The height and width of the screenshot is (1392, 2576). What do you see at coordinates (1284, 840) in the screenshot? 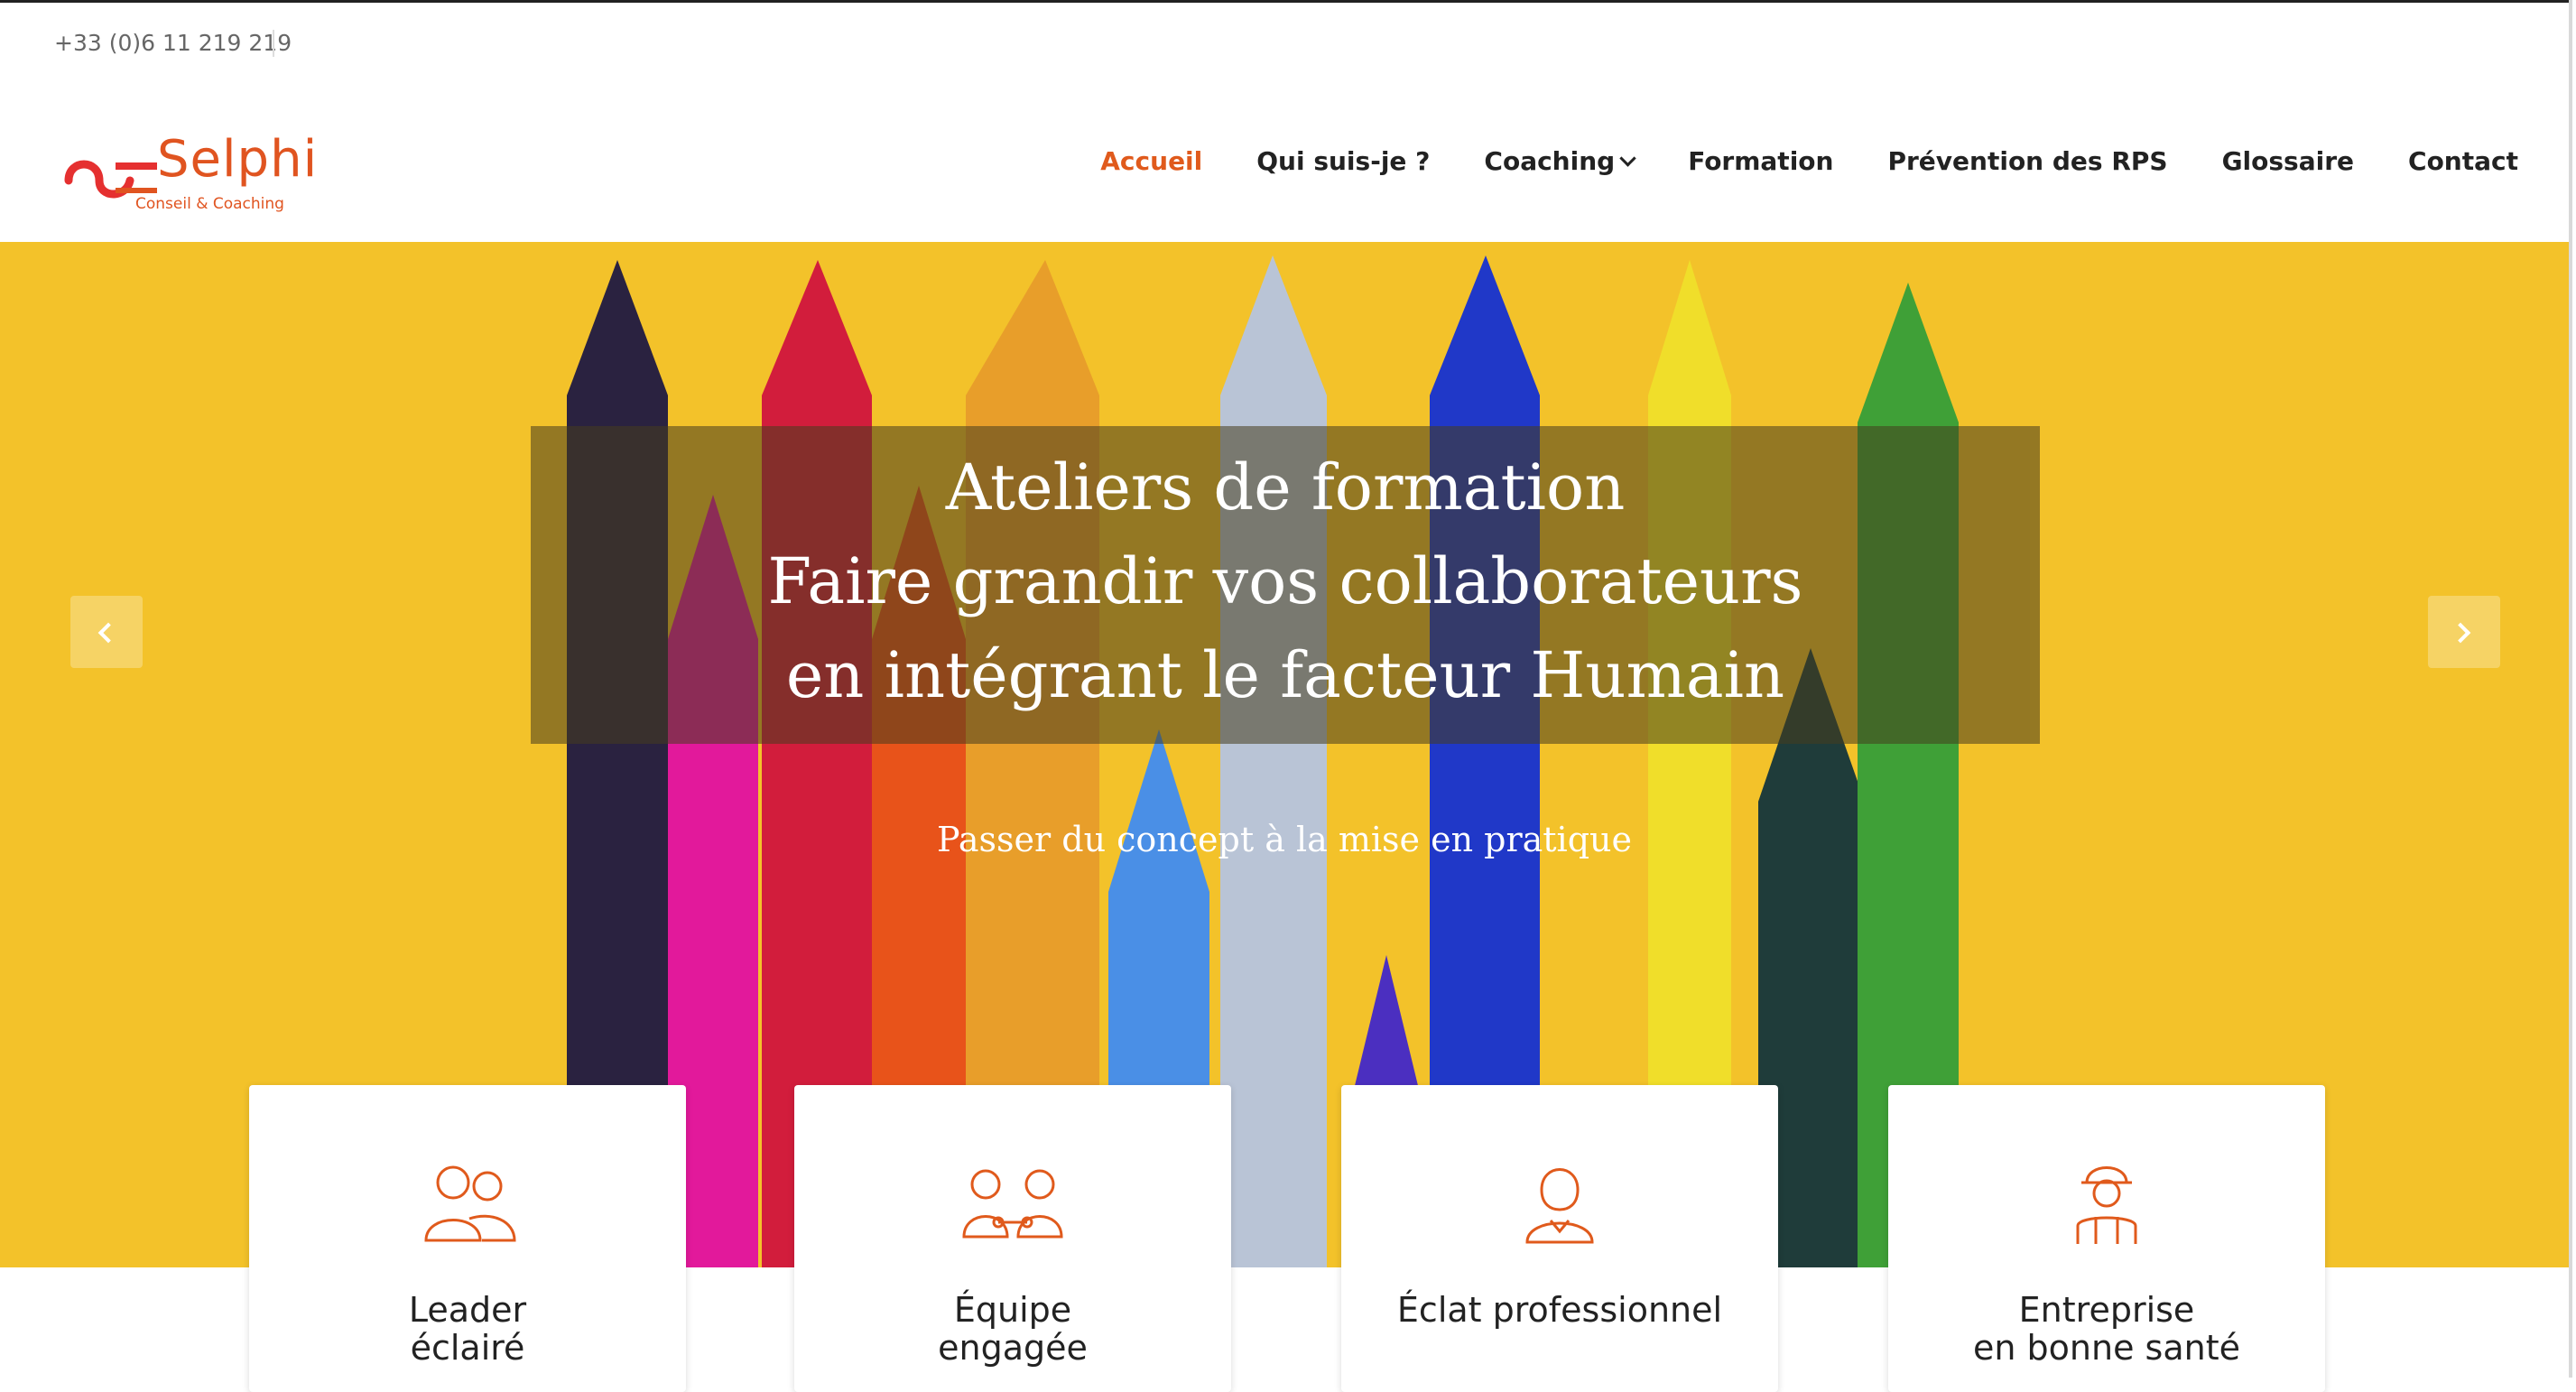
I see `hero-subtitle: Passer du concept à la mise en pratique` at bounding box center [1284, 840].